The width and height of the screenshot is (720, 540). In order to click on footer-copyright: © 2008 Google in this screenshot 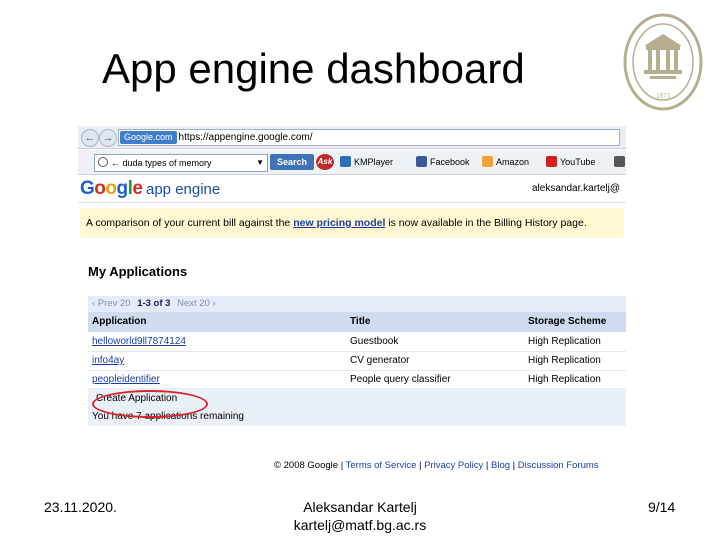, I will do `click(306, 465)`.